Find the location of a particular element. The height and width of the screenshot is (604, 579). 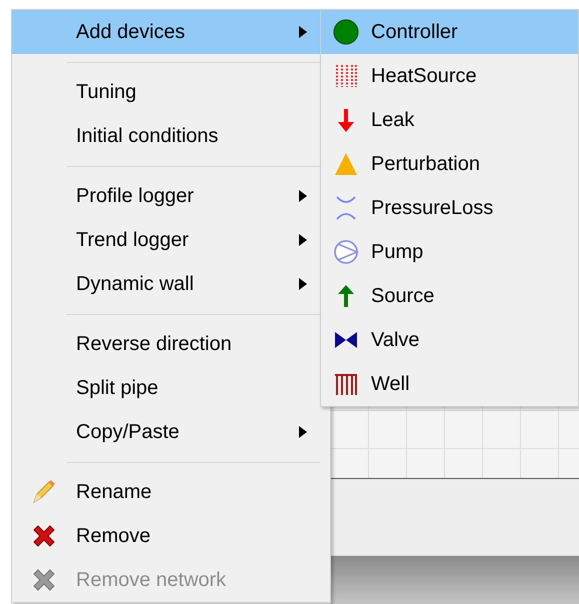

pencil-icon is located at coordinates (44, 492).